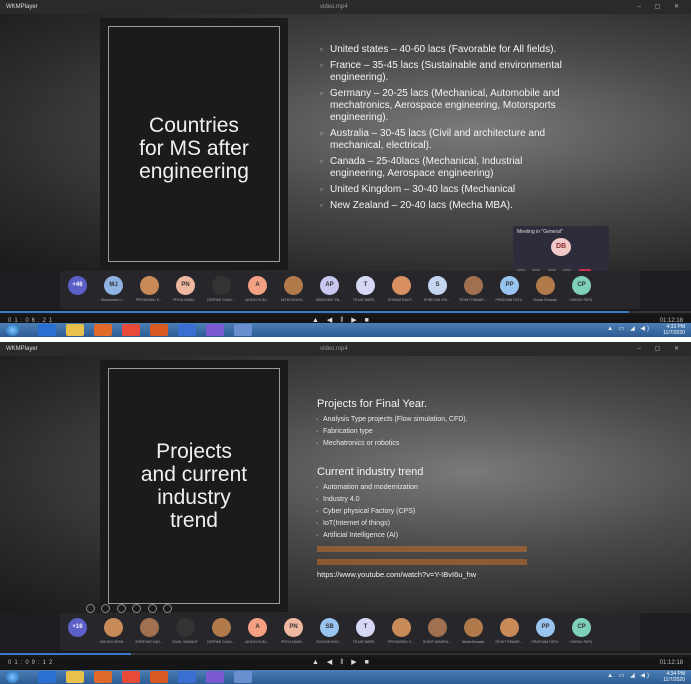 The image size is (691, 684). I want to click on section-heading: Projects for Final Year., so click(372, 404).